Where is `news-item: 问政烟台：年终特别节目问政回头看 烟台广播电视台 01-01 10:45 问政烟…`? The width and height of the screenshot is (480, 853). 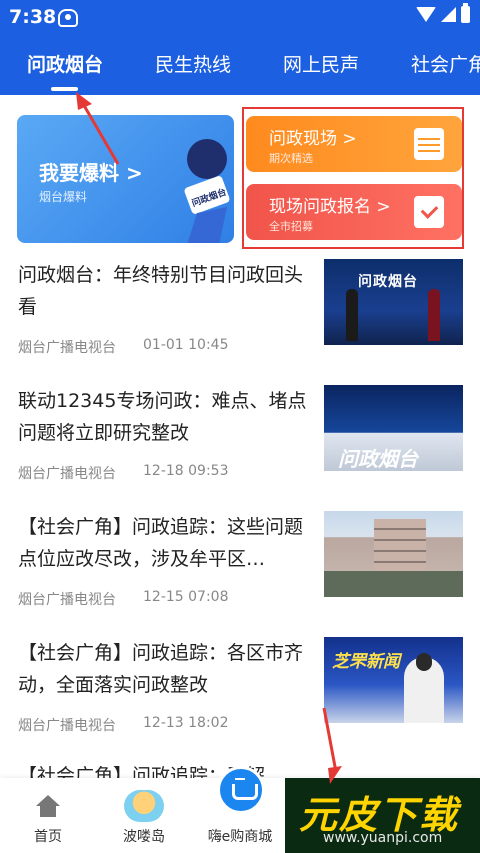
news-item: 问政烟台：年终特别节目问政回头看 烟台广播电视台 01-01 10:45 问政烟… is located at coordinates (240, 322).